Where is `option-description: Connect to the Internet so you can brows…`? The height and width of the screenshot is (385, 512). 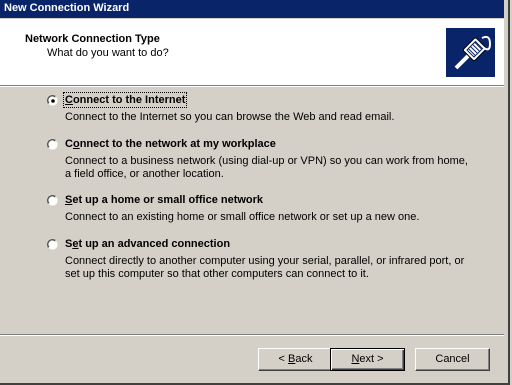 option-description: Connect to the Internet so you can brows… is located at coordinates (230, 117).